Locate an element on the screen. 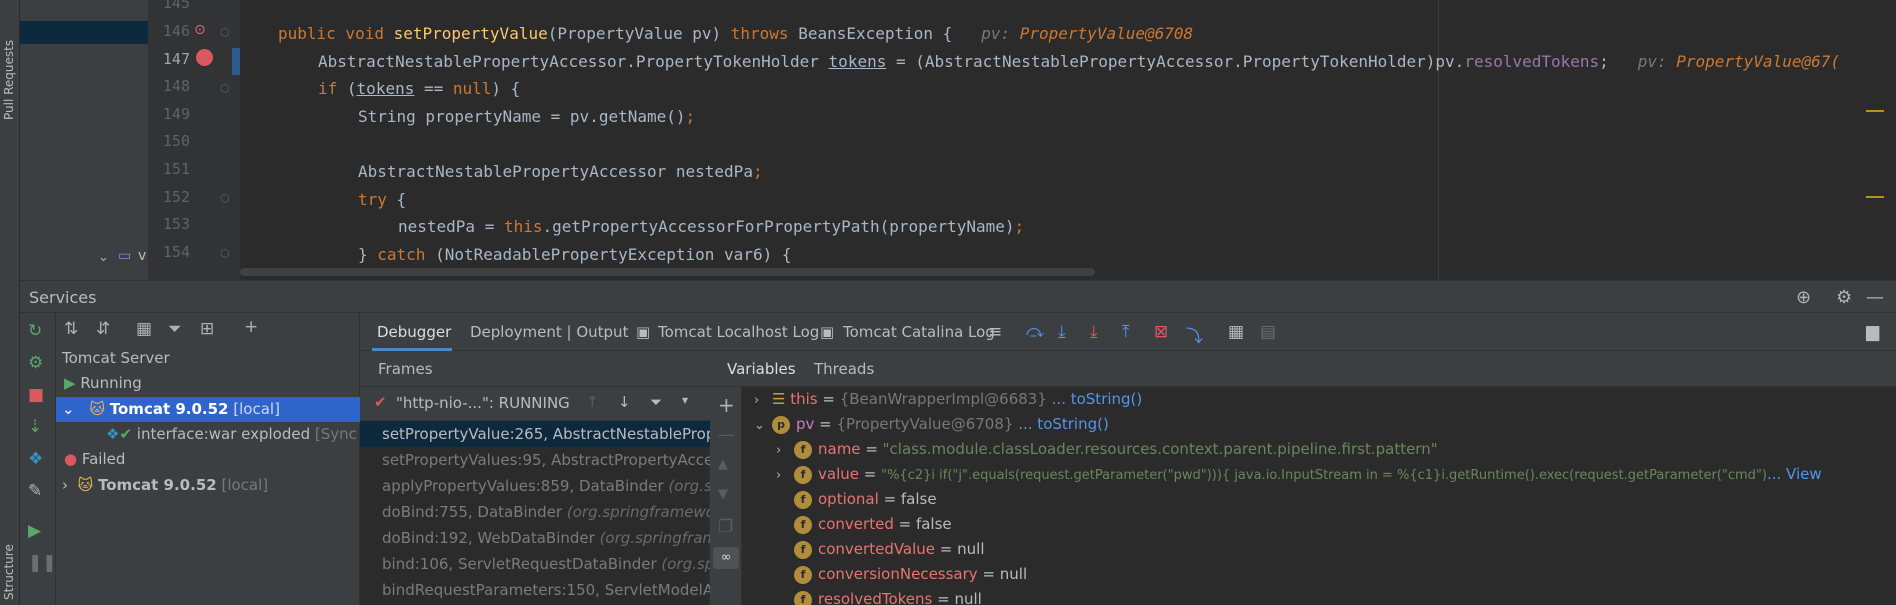 This screenshot has width=1896, height=605. step-out-icon: ⤒ is located at coordinates (1126, 332).